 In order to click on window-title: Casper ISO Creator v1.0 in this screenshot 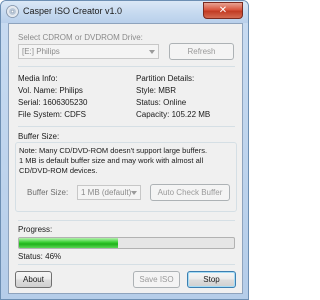, I will do `click(73, 11)`.